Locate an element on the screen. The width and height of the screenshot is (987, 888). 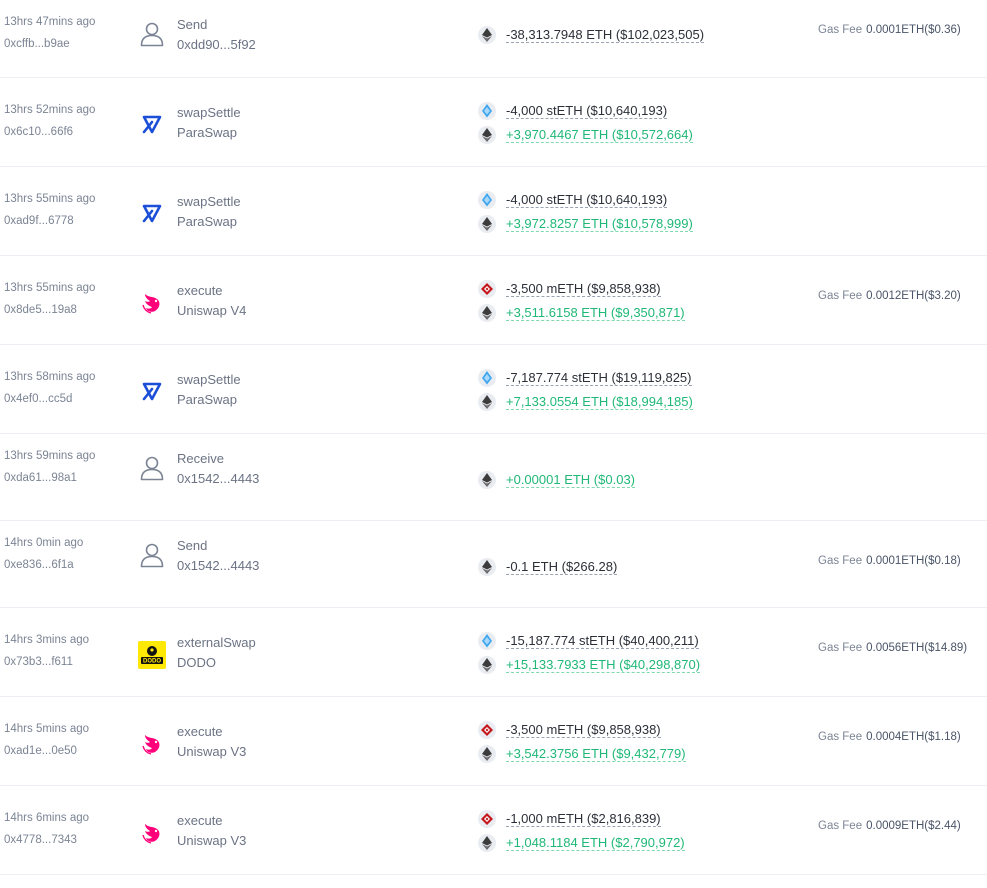
asset-amount: +3,972.8257 ETH ($10,578,999) is located at coordinates (599, 224).